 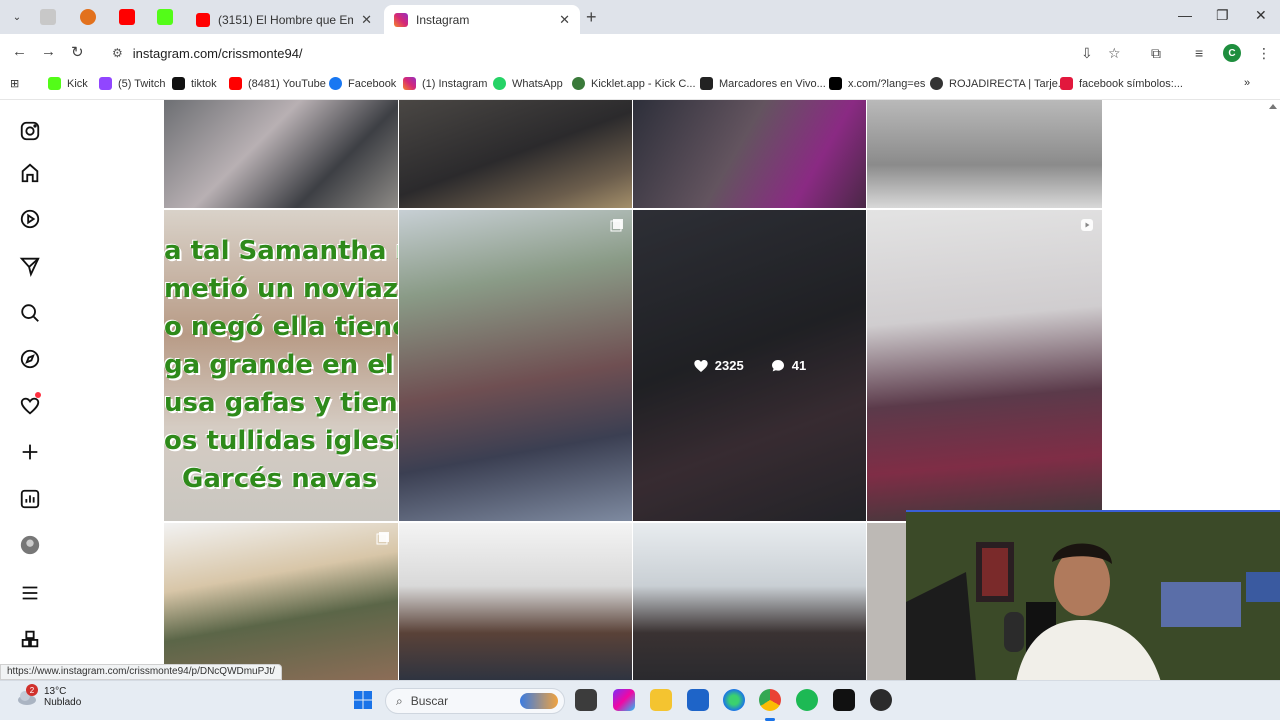 What do you see at coordinates (1273, 305) in the screenshot?
I see `page-scrollbar` at bounding box center [1273, 305].